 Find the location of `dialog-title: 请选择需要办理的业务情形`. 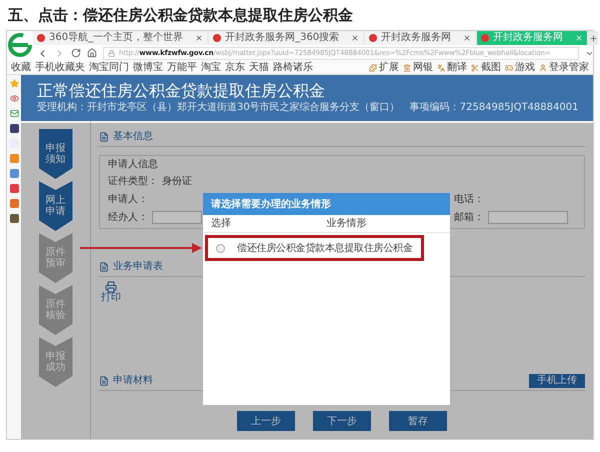

dialog-title: 请选择需要办理的业务情形 is located at coordinates (271, 205).